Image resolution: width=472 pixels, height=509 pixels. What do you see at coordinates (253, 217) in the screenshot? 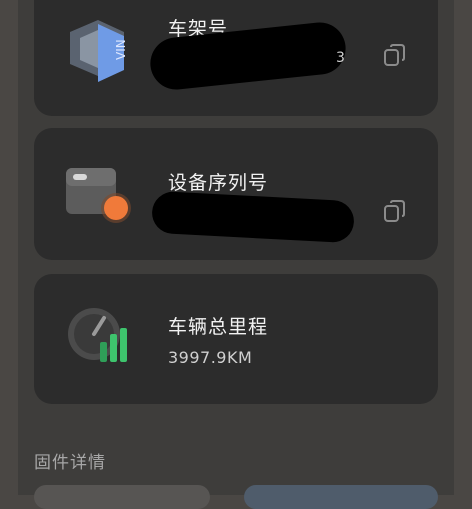
I see `serial-redaction` at bounding box center [253, 217].